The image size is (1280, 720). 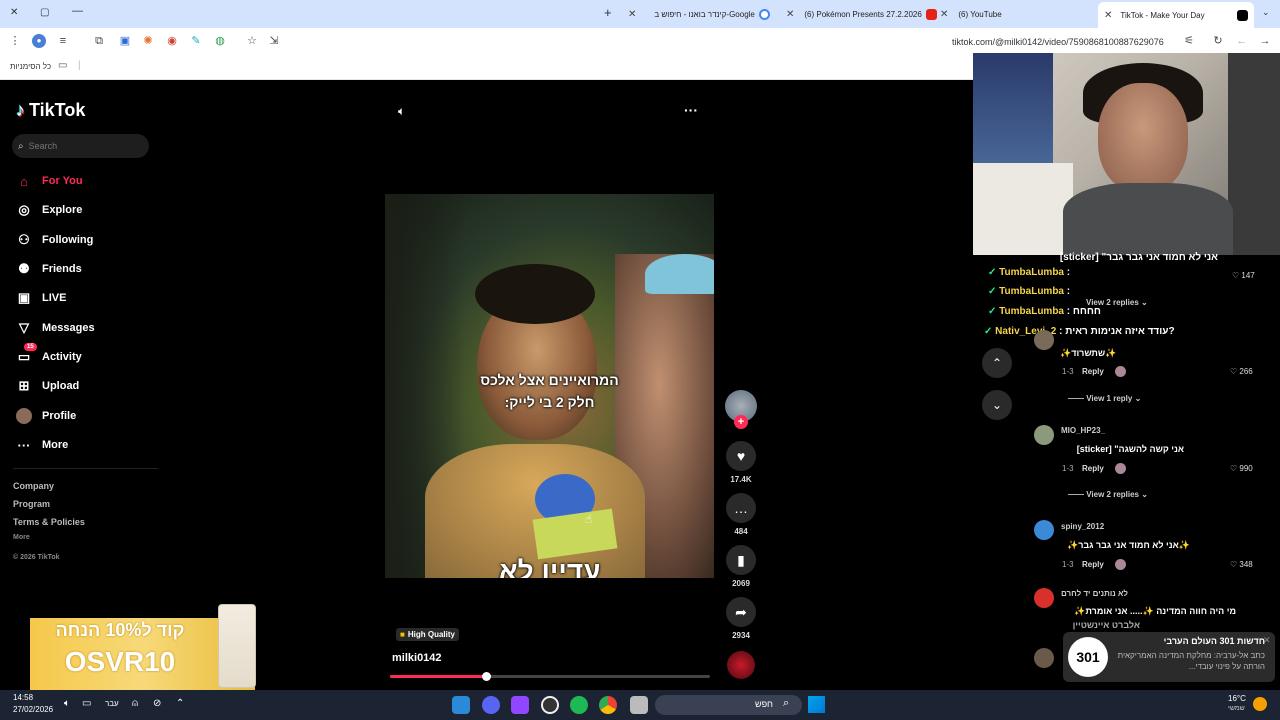 I want to click on creator-avatar-button: +, so click(x=741, y=409).